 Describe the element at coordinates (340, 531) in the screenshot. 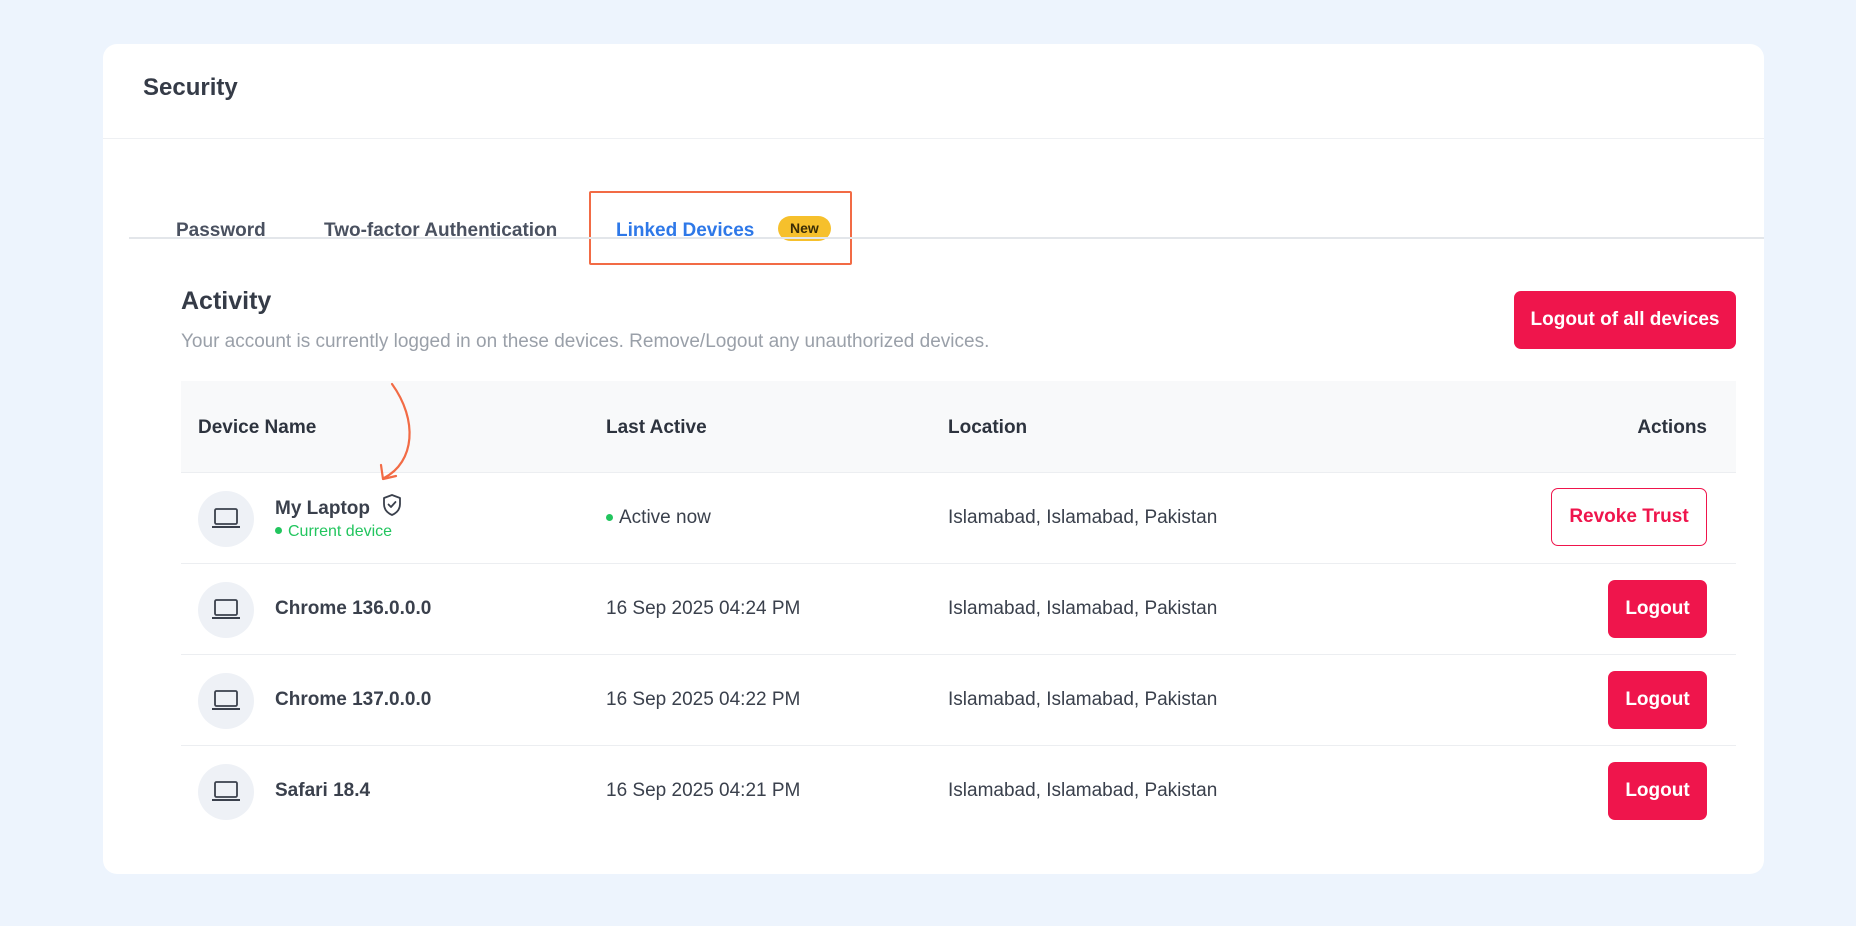

I see `current-device-text: Current device` at that location.